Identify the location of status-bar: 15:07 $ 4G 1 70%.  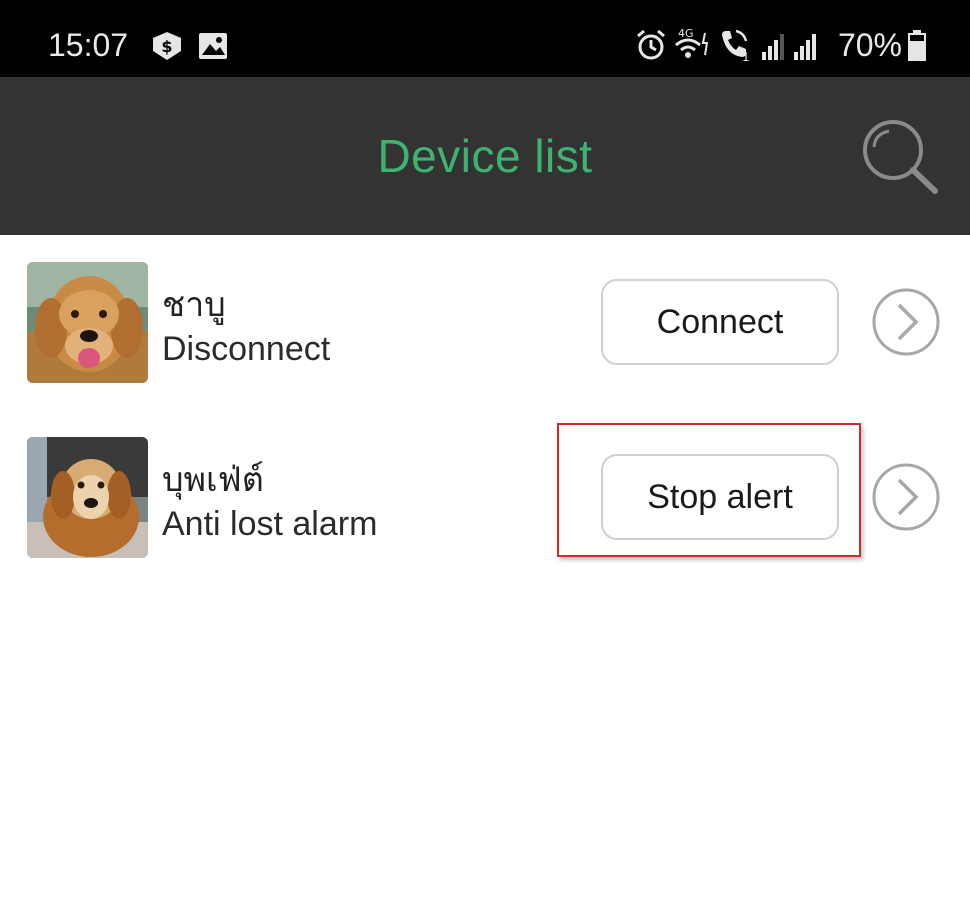
(485, 38).